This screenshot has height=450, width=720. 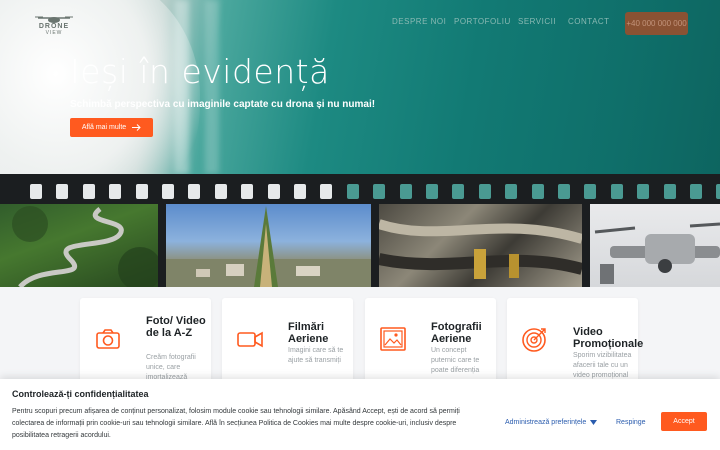 What do you see at coordinates (108, 339) in the screenshot?
I see `camera-icon` at bounding box center [108, 339].